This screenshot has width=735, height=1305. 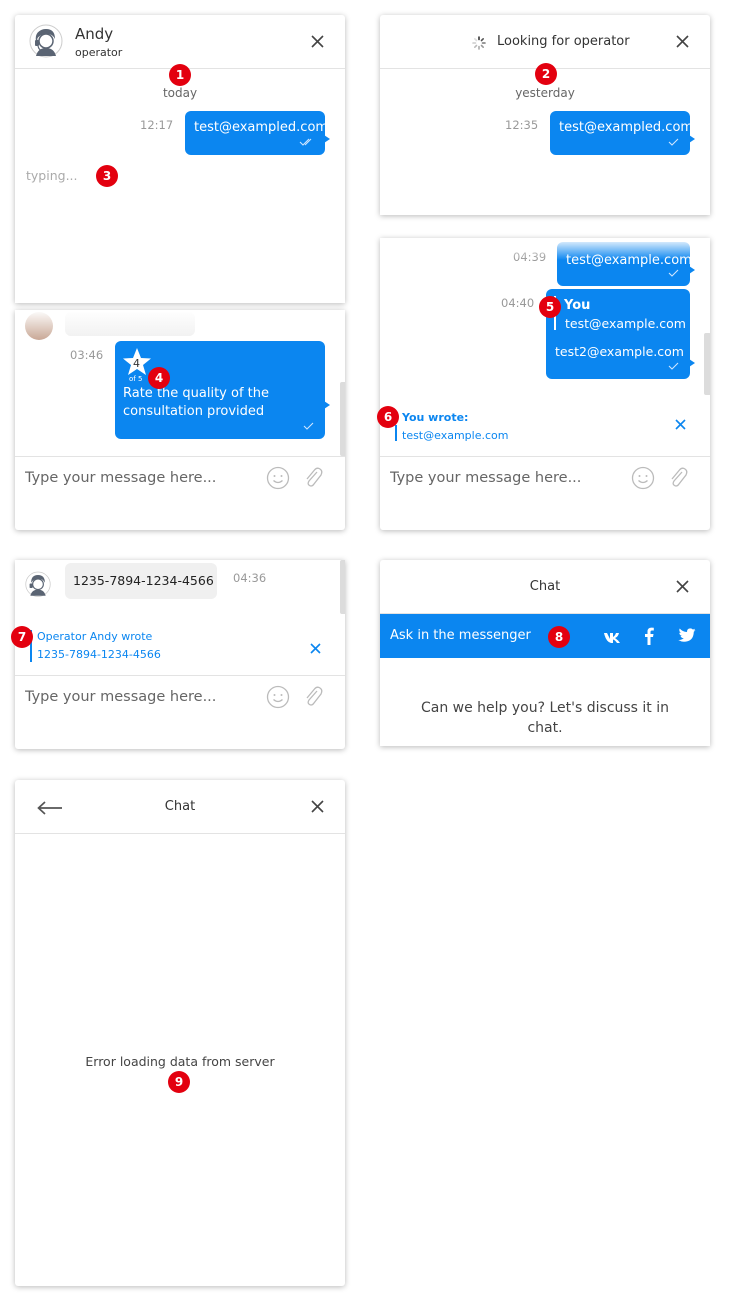 I want to click on reply-title: You wrote:, so click(x=435, y=417).